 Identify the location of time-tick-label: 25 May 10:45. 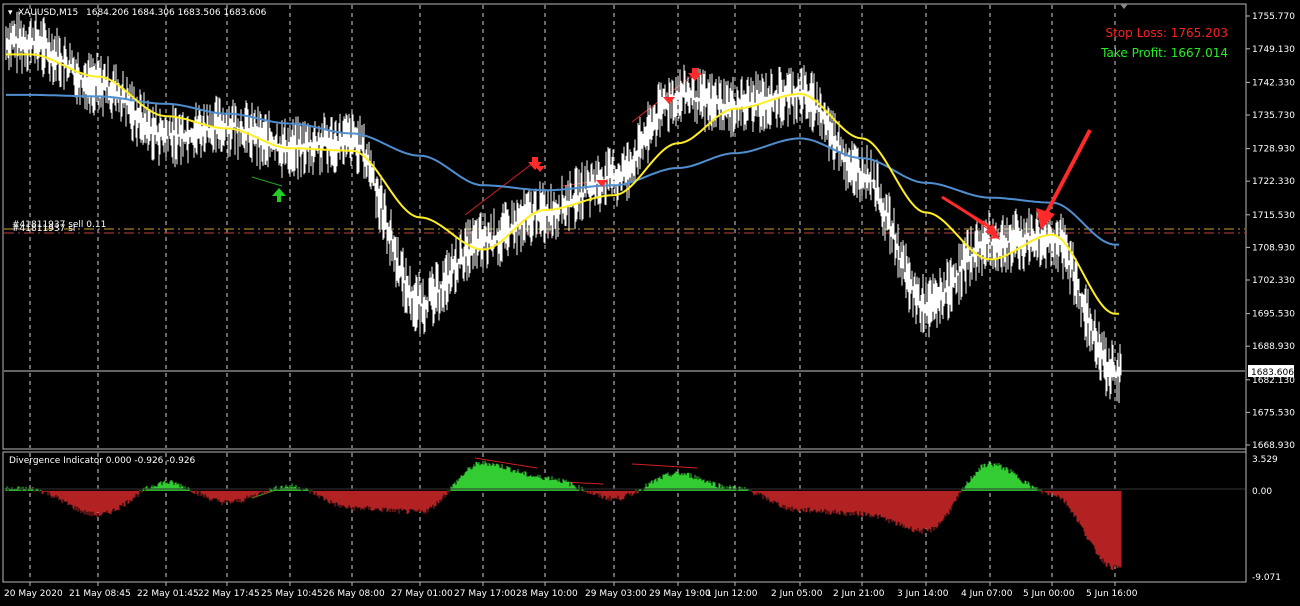
(292, 594).